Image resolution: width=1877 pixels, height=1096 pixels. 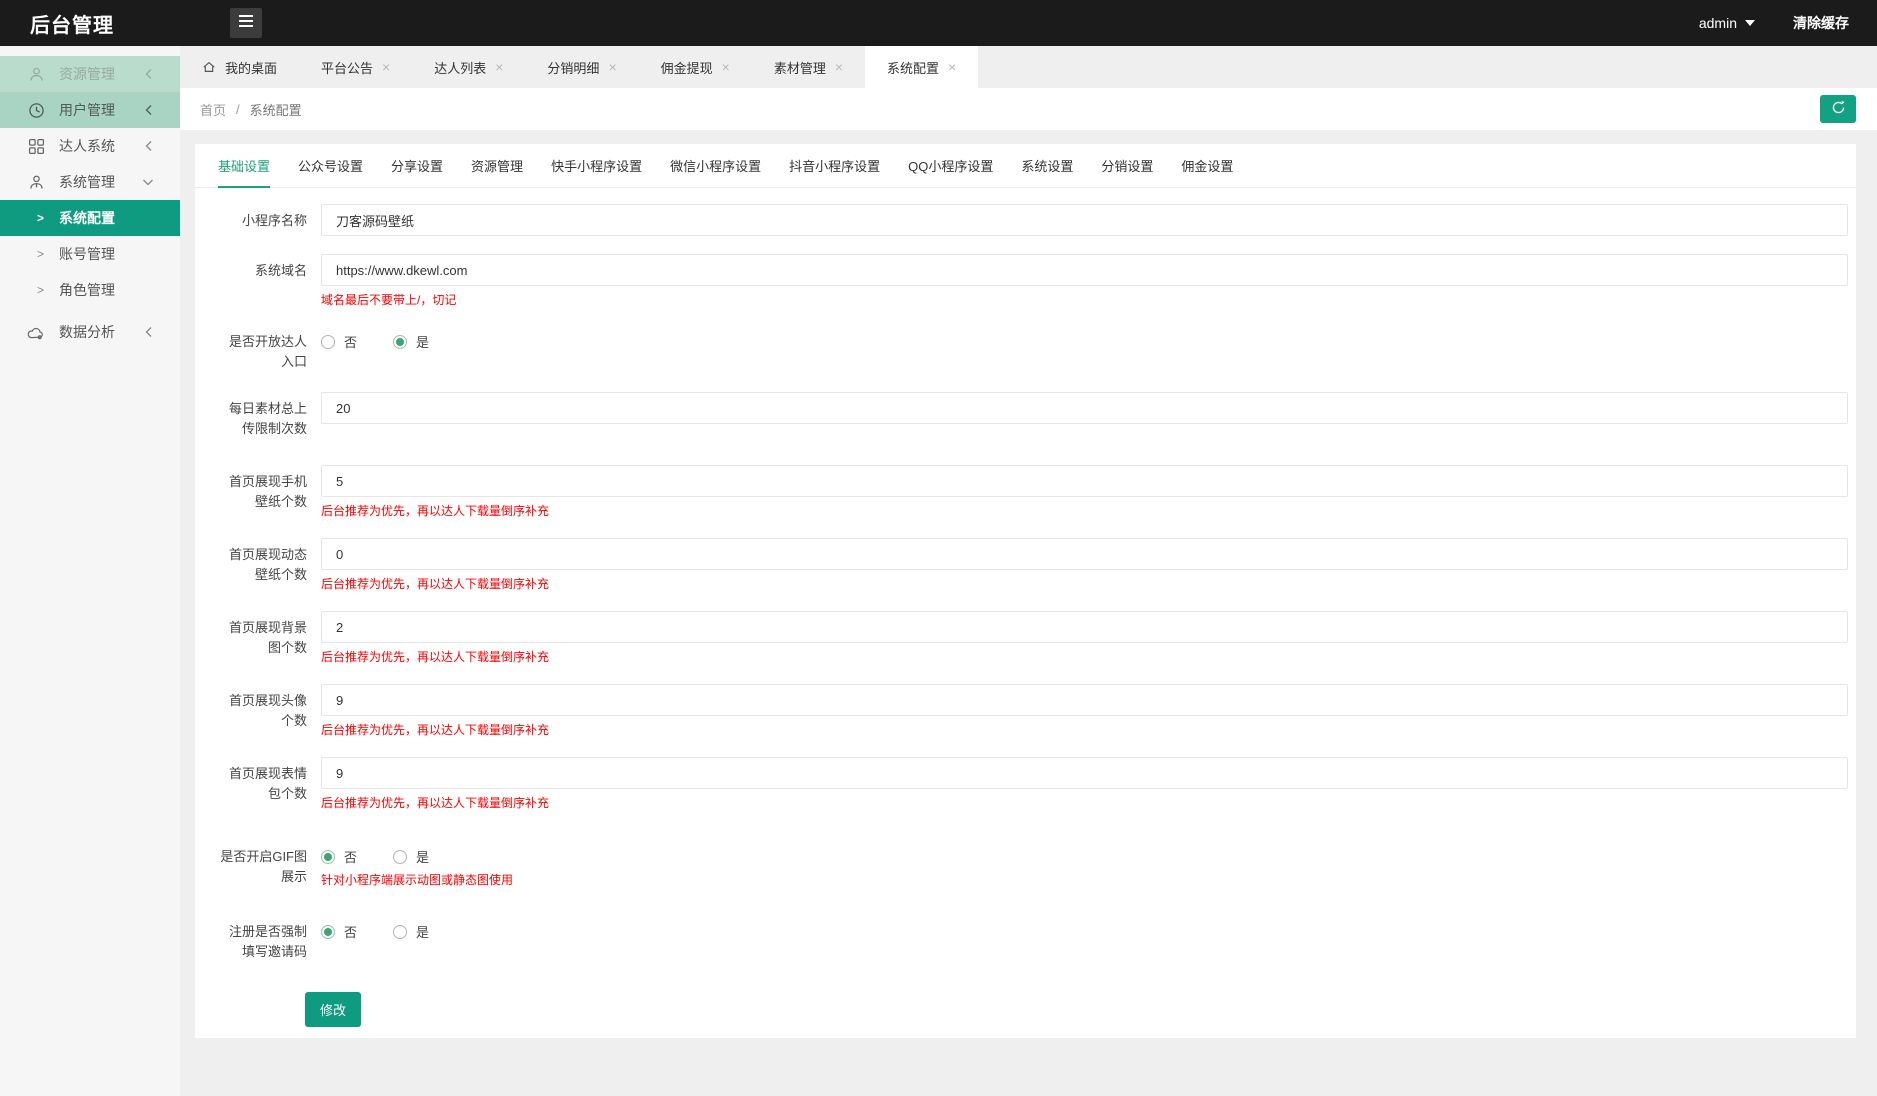 I want to click on radio-label: 否, so click(x=351, y=342).